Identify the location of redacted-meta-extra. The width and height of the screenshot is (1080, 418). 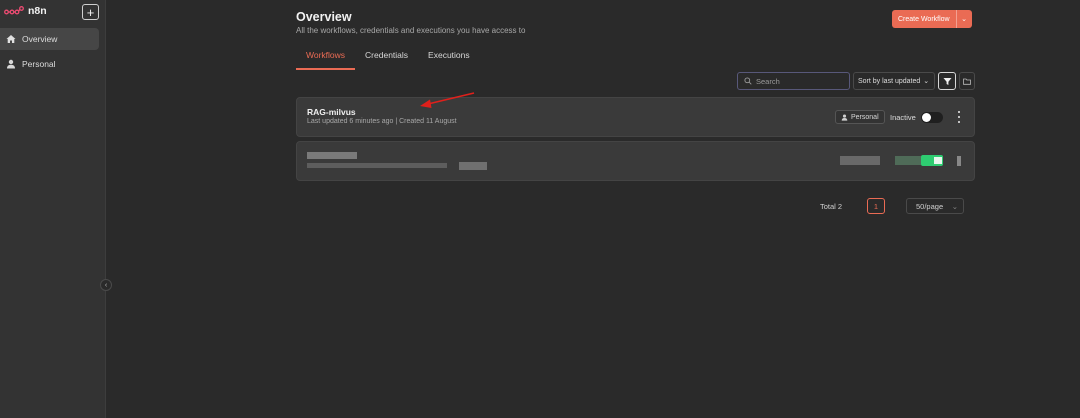
(473, 166).